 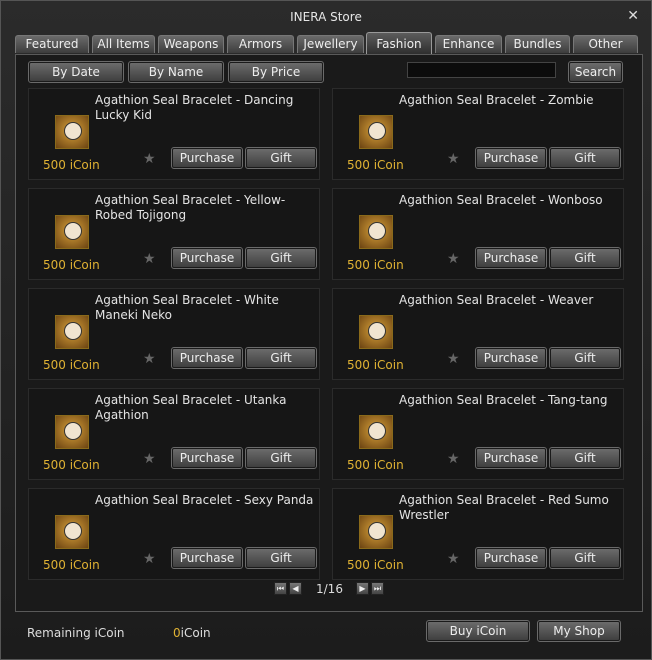 I want to click on tab-other: Other, so click(x=605, y=44).